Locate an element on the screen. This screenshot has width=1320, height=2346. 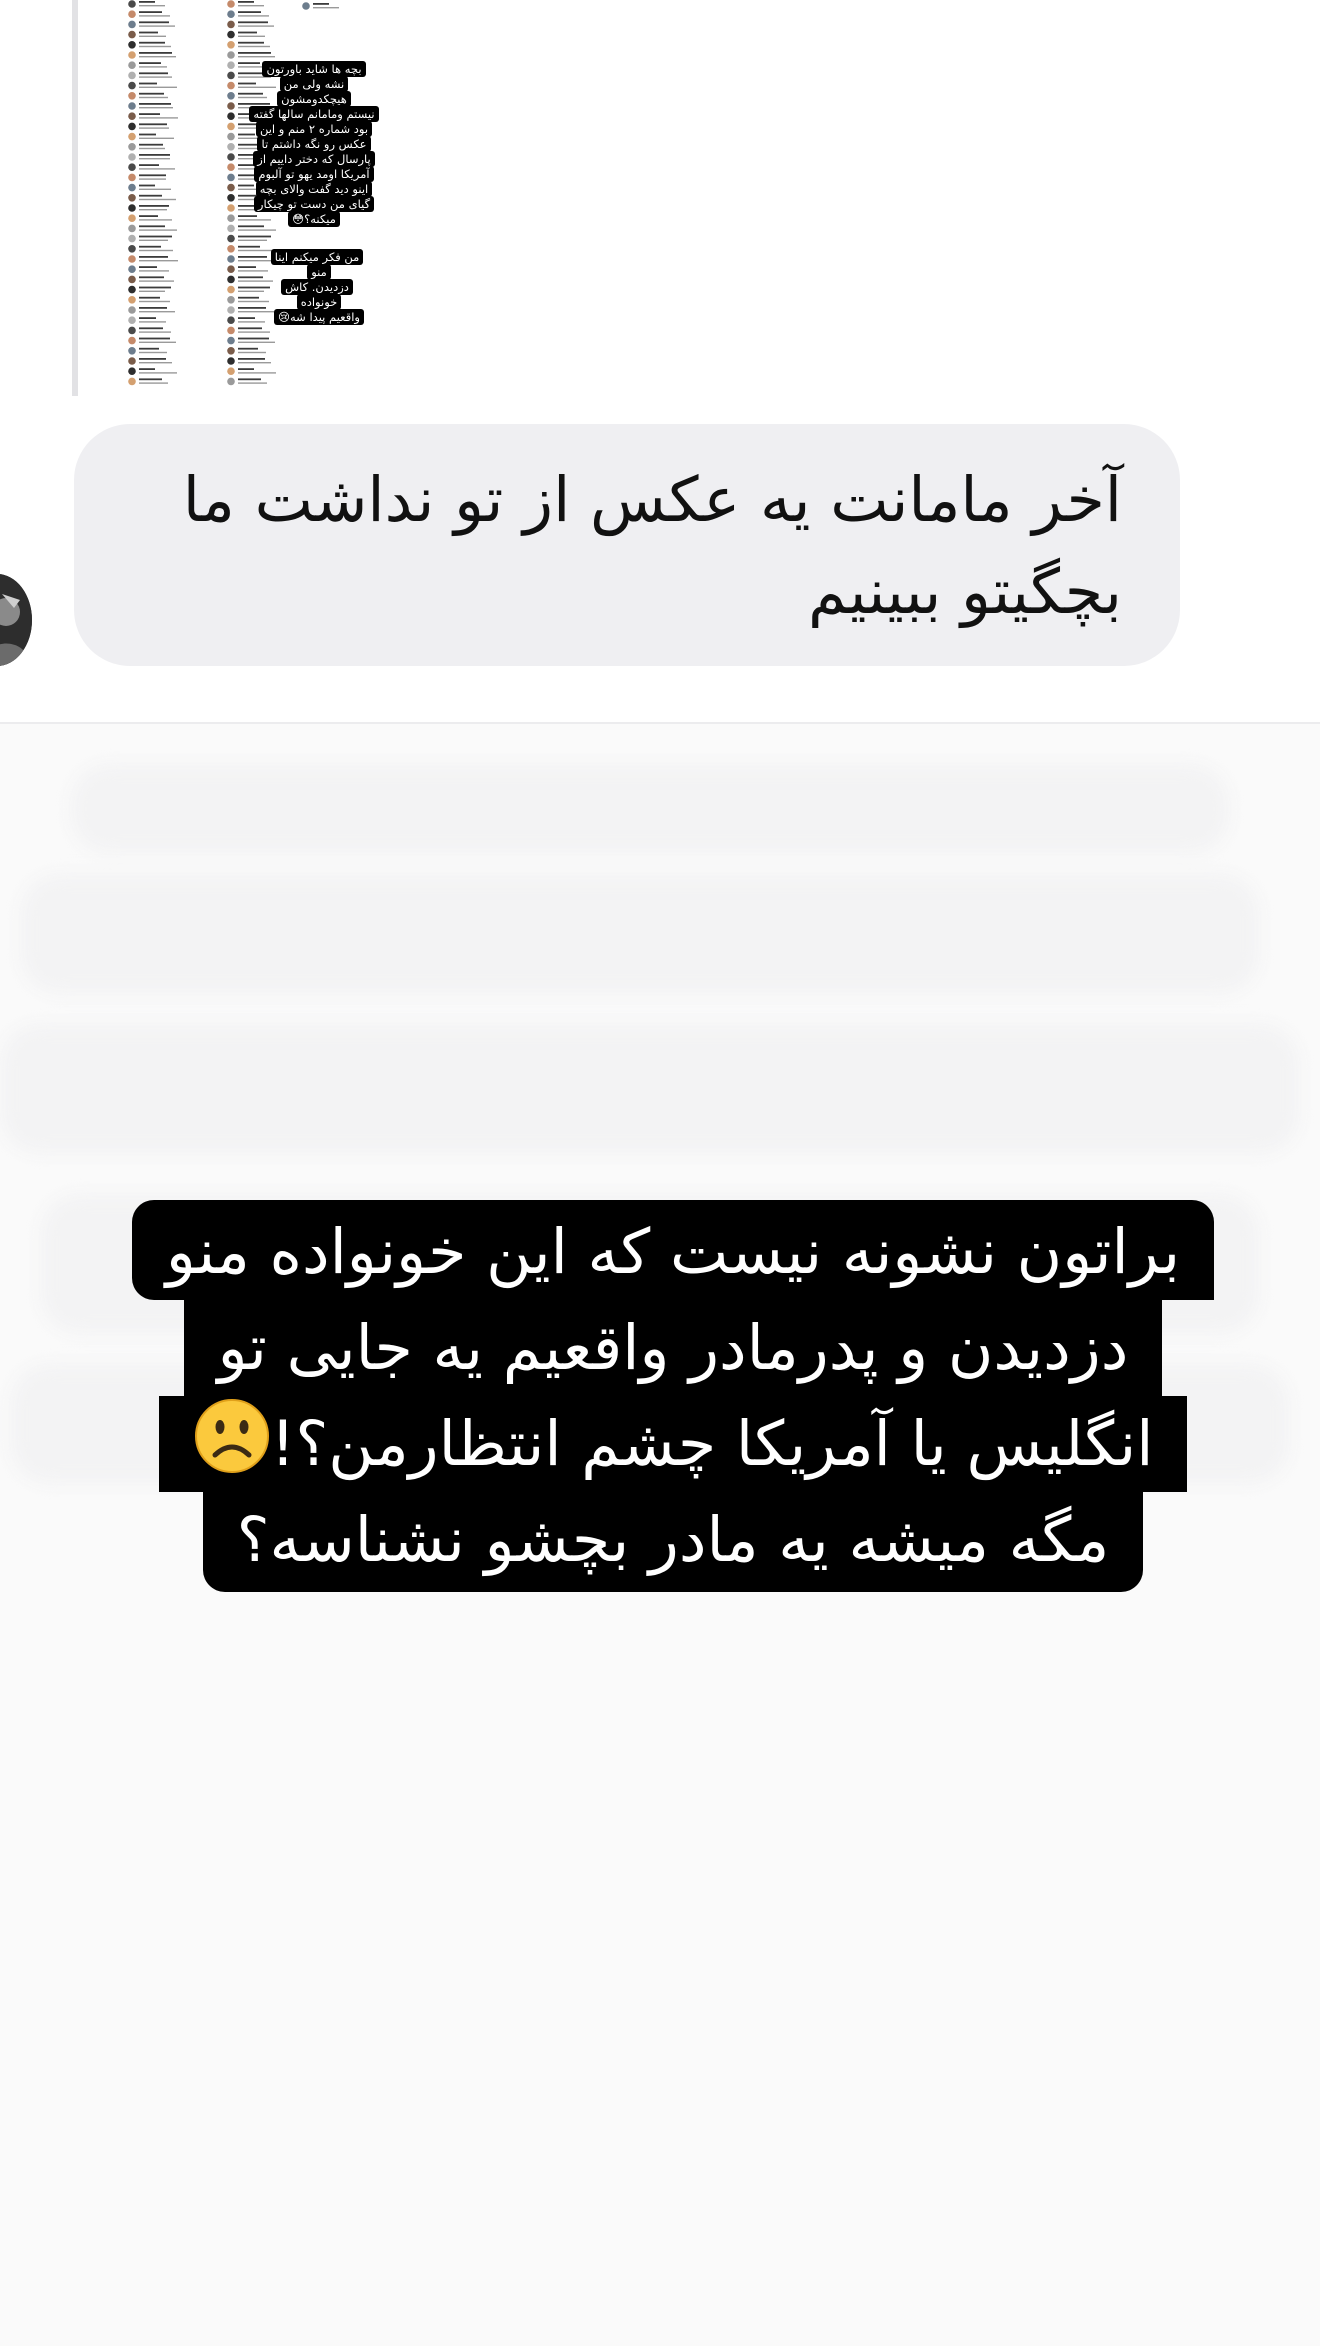
thumbnail-caption-line: عکس رو نگه داشتم تا is located at coordinates (314, 144).